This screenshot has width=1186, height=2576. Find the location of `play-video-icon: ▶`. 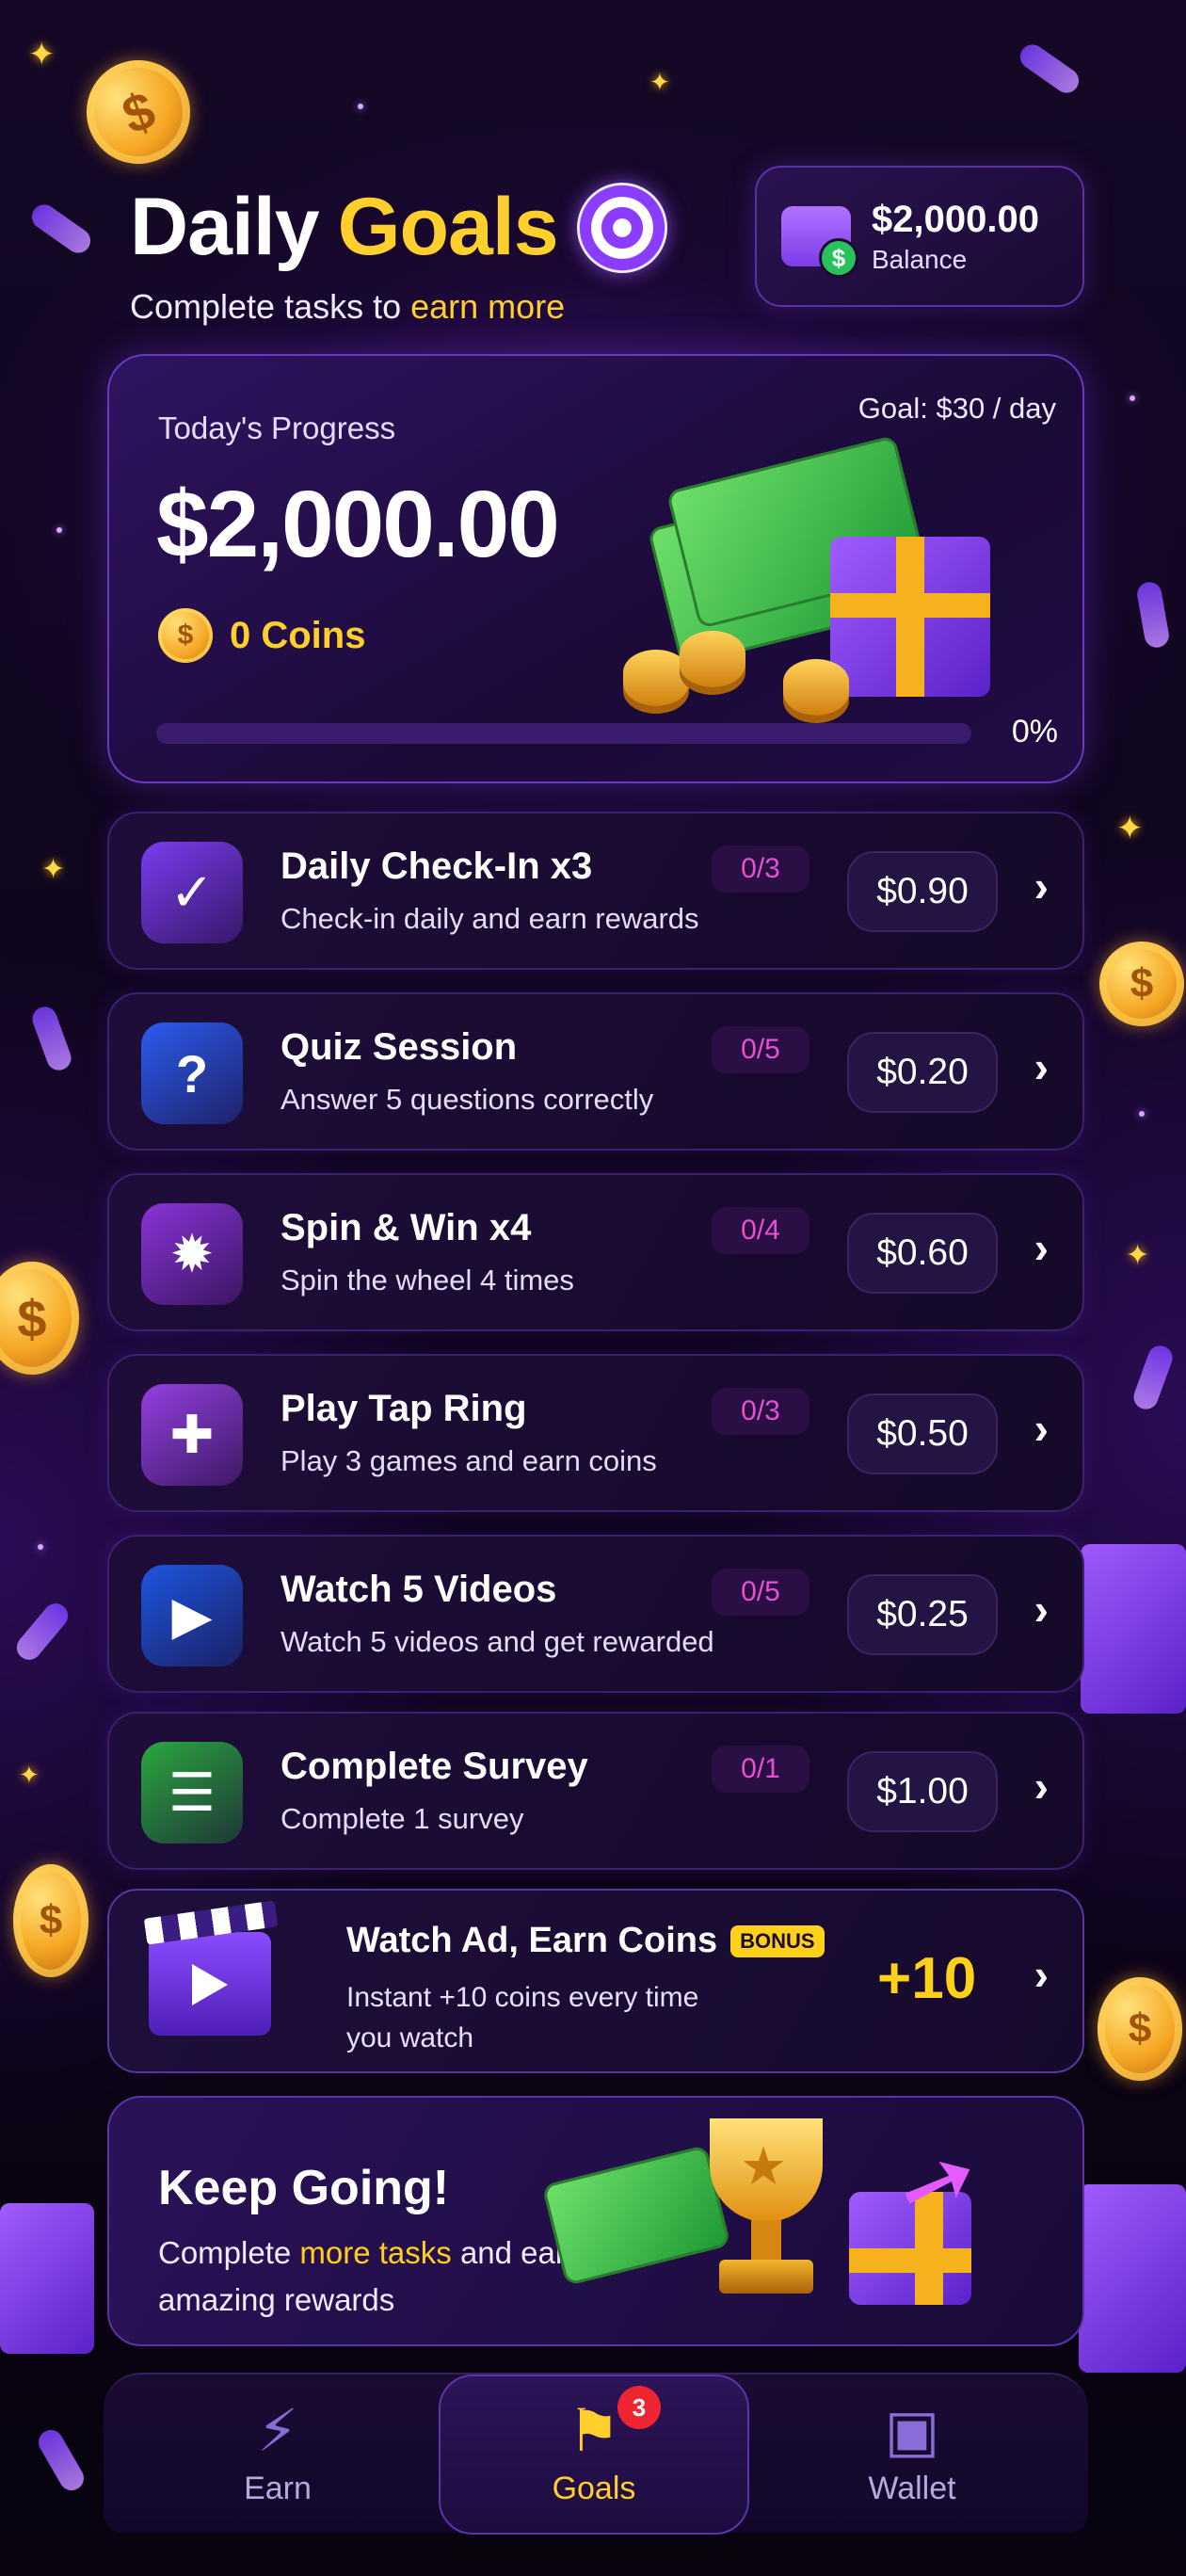

play-video-icon: ▶ is located at coordinates (192, 1615).